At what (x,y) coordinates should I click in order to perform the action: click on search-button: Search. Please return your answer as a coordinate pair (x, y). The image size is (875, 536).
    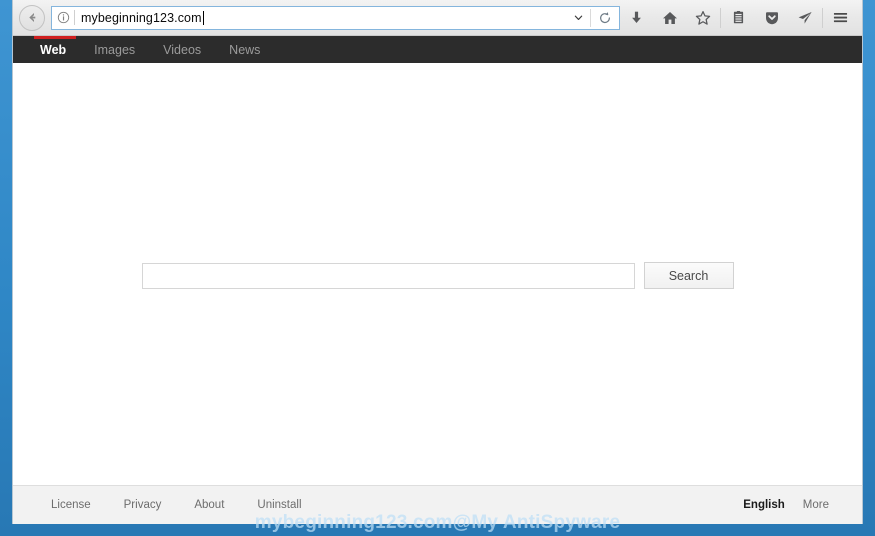
    Looking at the image, I should click on (688, 275).